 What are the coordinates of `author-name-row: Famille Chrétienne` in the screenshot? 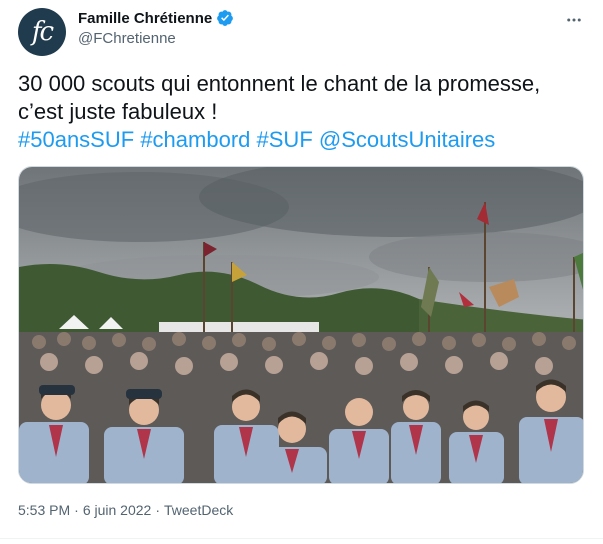 It's located at (156, 18).